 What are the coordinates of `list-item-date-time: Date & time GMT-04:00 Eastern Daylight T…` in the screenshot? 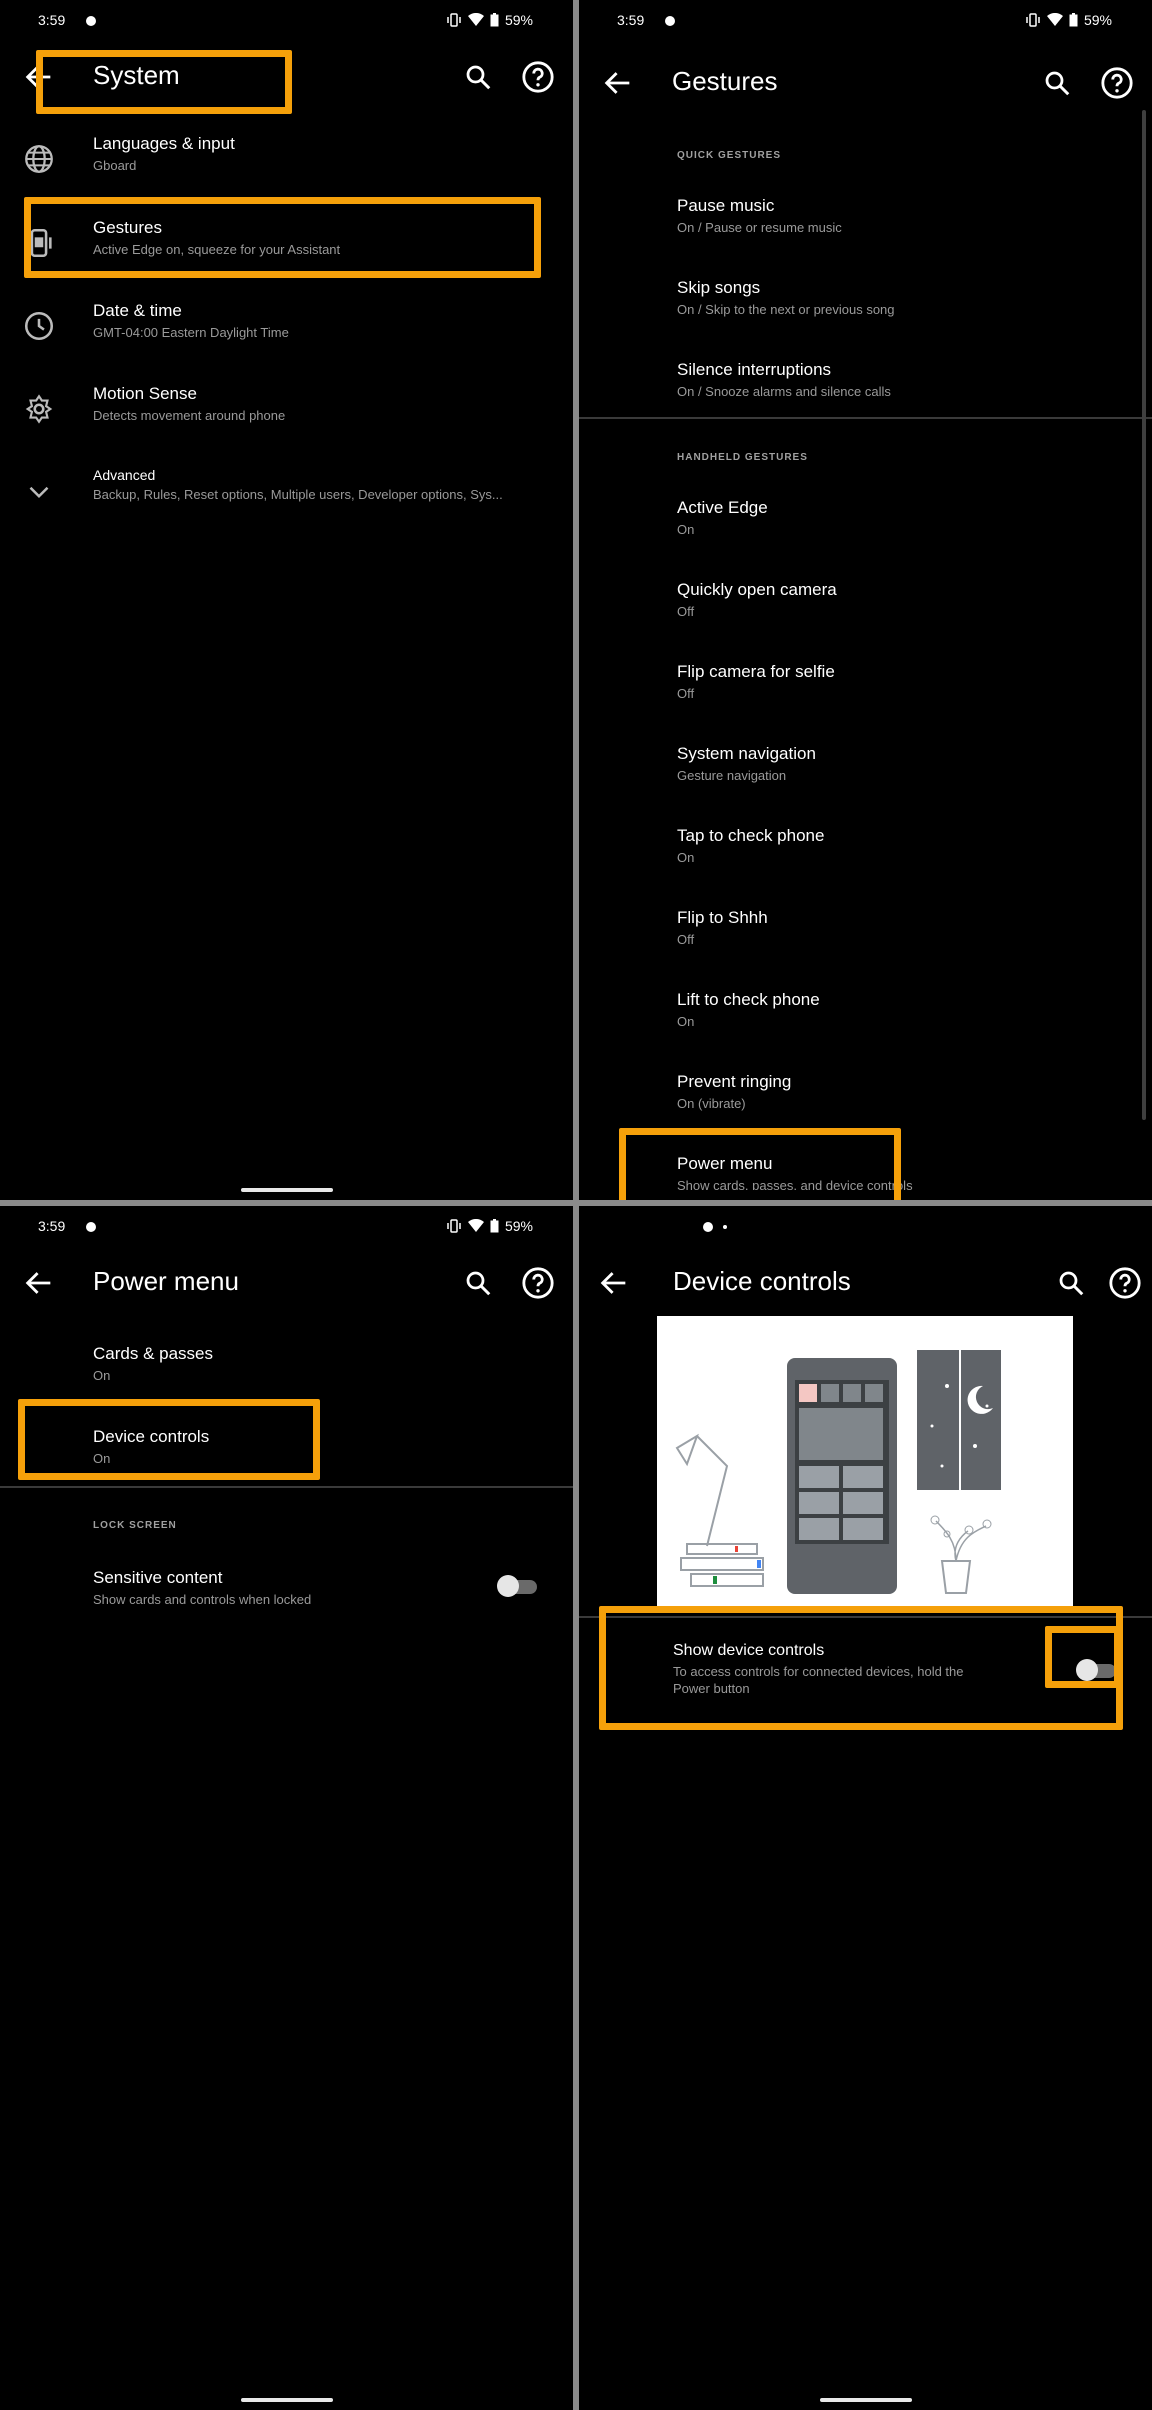 It's located at (286, 337).